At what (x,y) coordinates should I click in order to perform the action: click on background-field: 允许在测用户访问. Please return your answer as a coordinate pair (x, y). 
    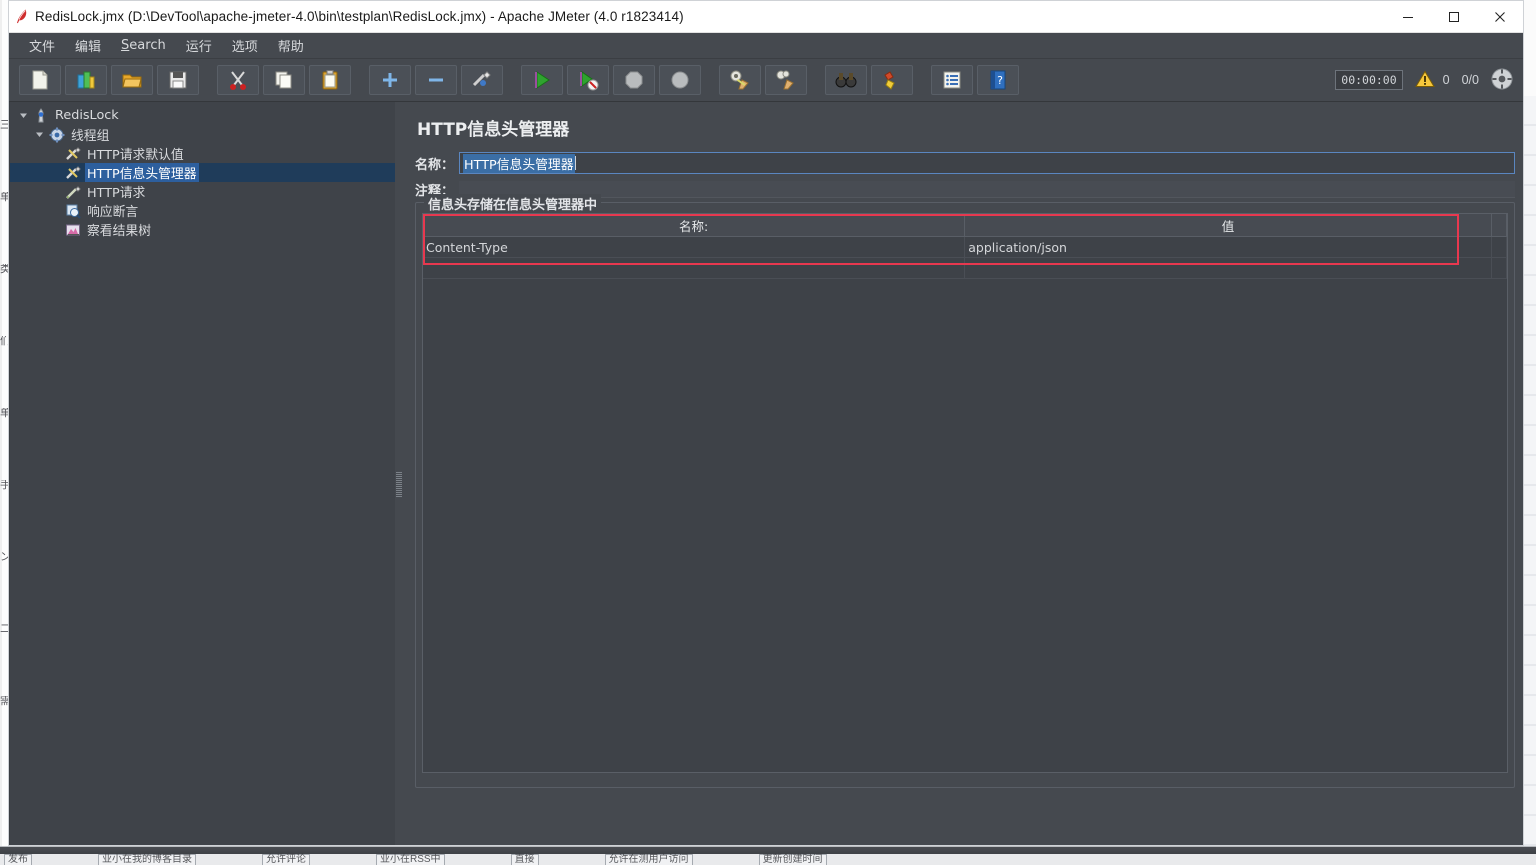
    Looking at the image, I should click on (649, 859).